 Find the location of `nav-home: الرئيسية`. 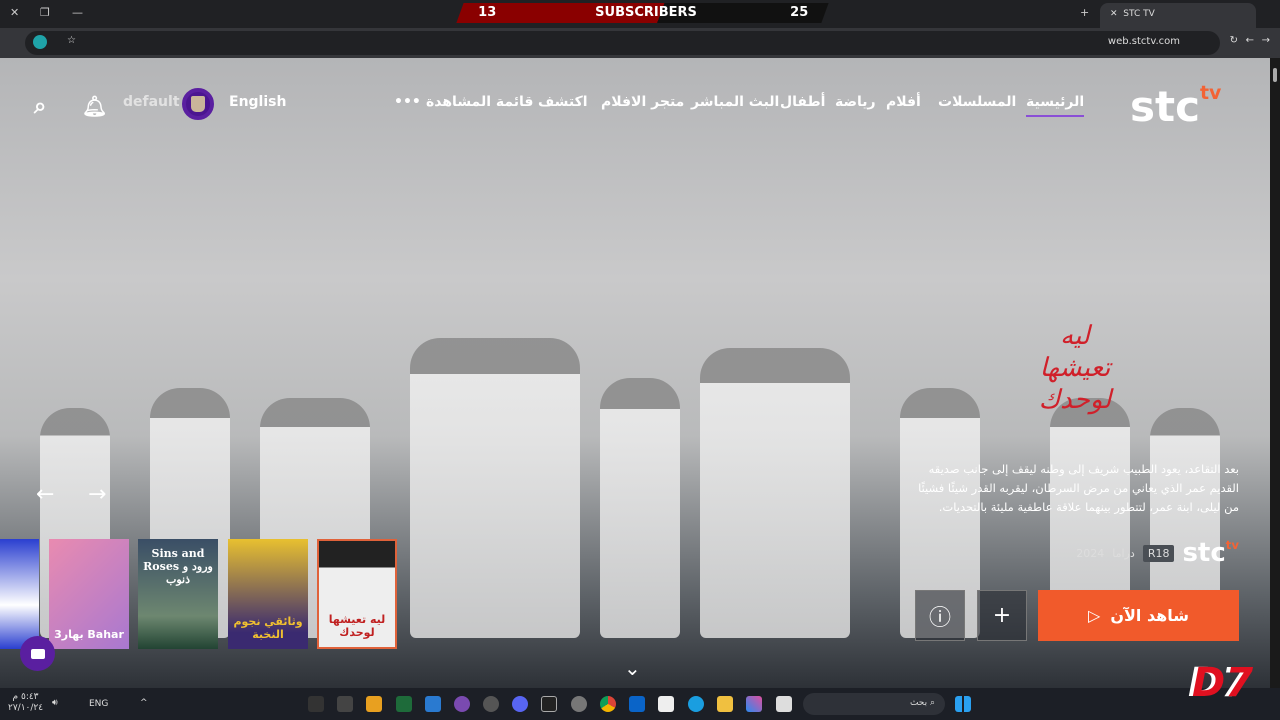

nav-home: الرئيسية is located at coordinates (1055, 105).